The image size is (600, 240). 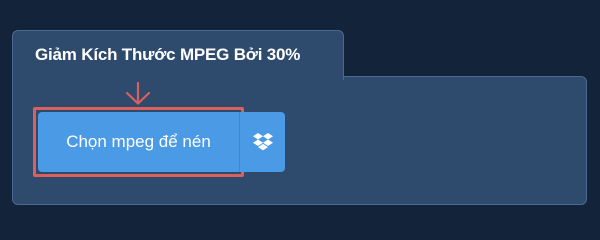 I want to click on arrow-down-icon, so click(x=138, y=93).